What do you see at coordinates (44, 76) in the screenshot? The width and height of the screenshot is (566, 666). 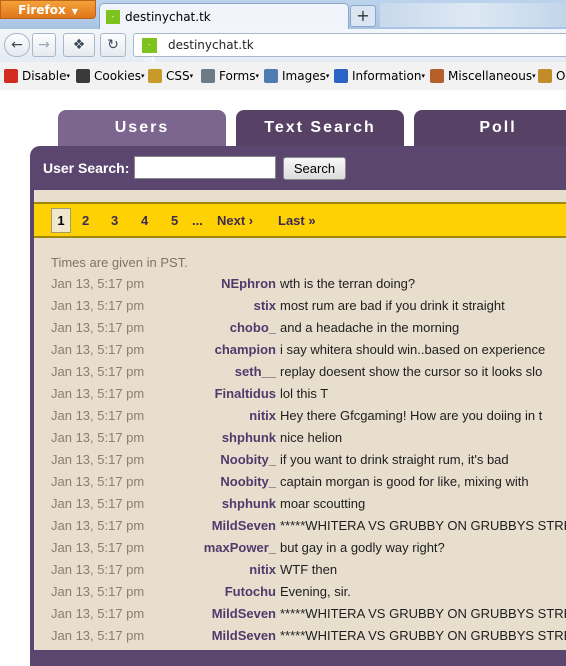 I see `devbar-menu-label: Disable` at bounding box center [44, 76].